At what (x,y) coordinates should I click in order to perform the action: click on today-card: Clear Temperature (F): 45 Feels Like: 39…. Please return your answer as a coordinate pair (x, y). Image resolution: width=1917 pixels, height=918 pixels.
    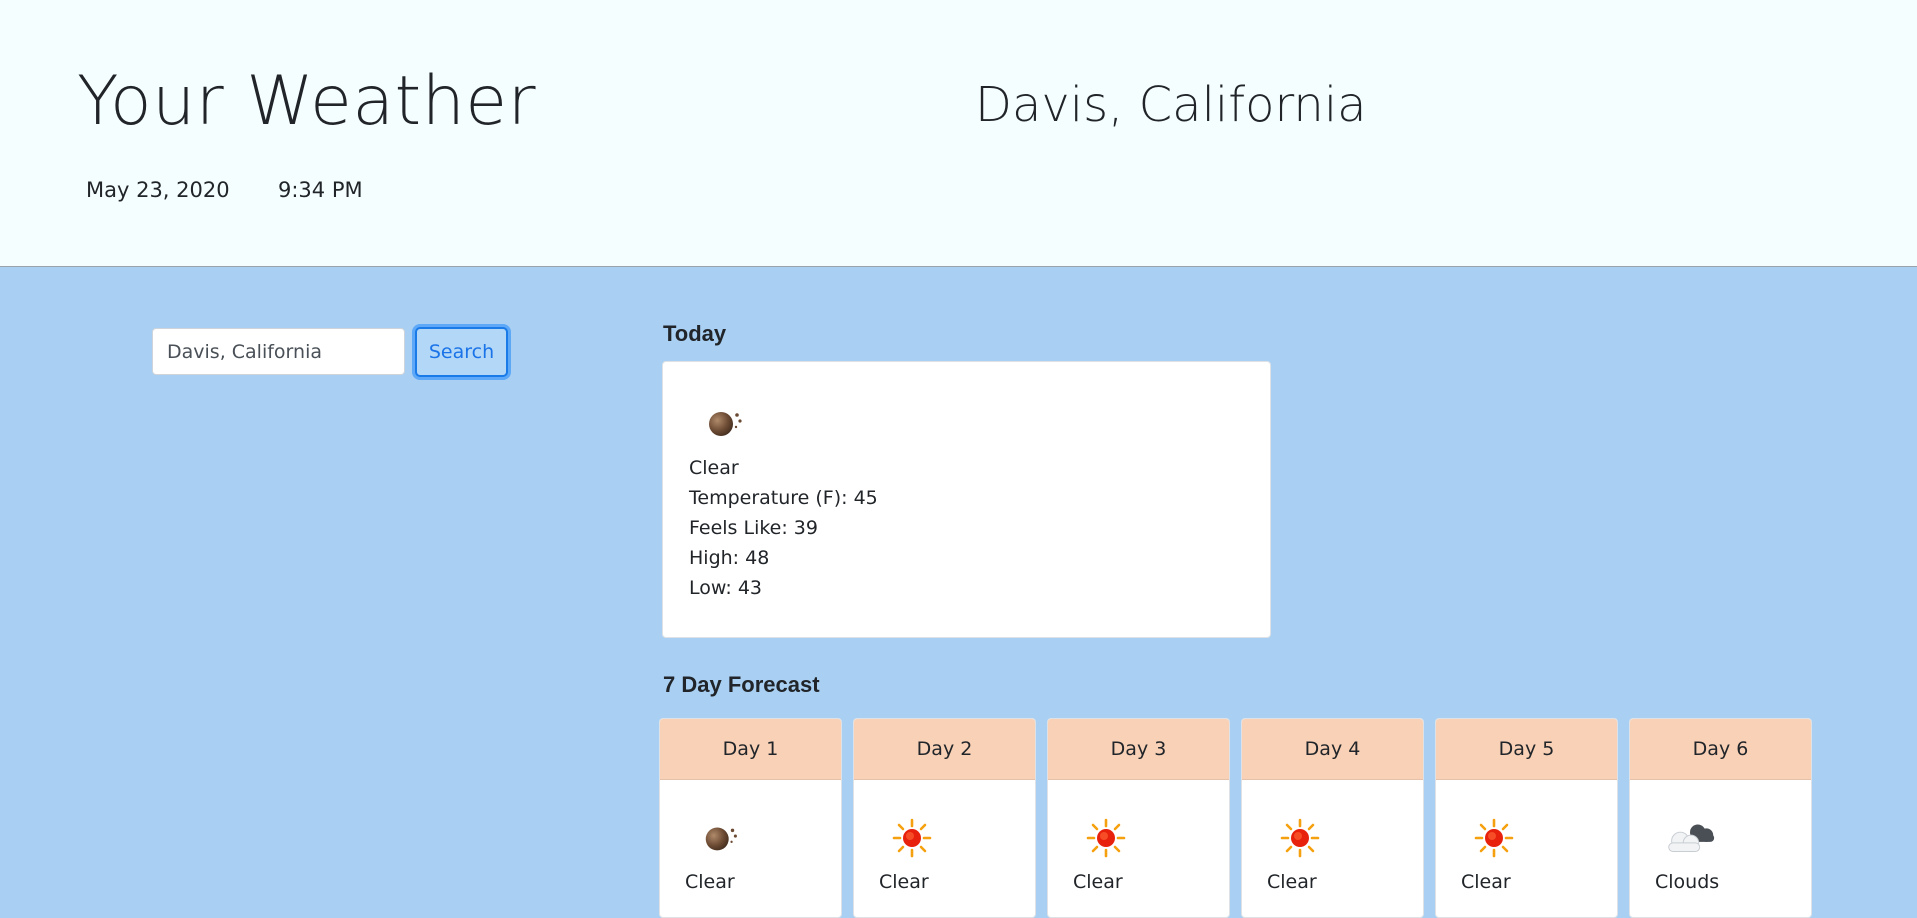
    Looking at the image, I should click on (966, 499).